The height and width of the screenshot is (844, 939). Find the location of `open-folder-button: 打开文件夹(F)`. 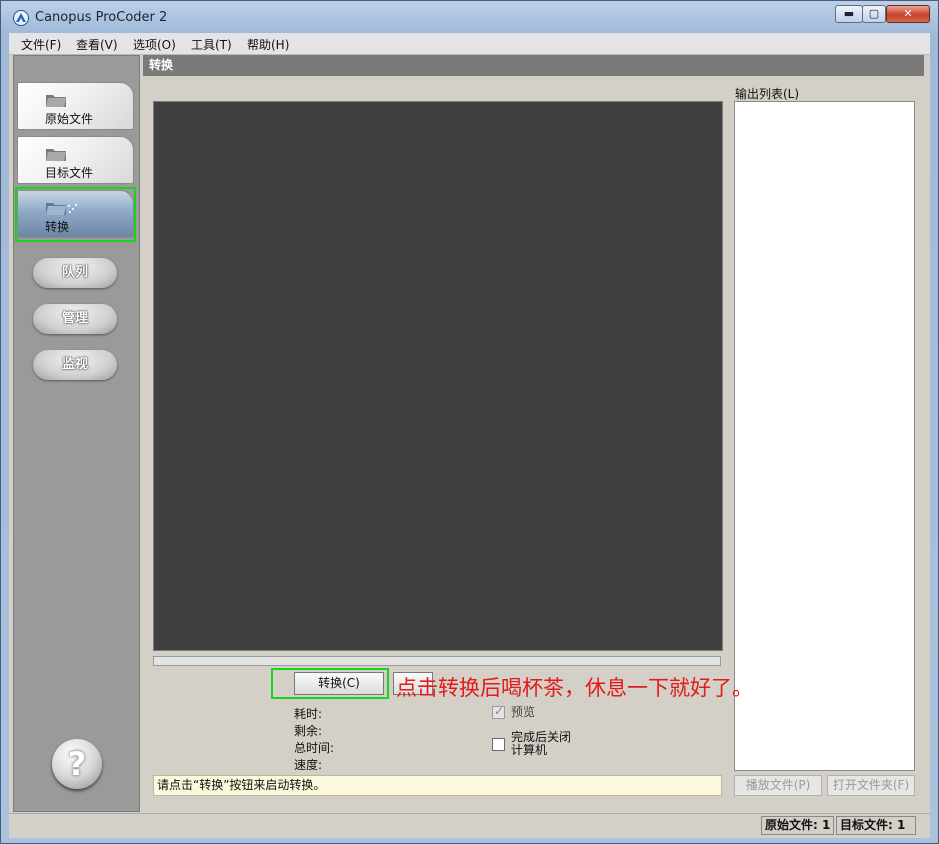

open-folder-button: 打开文件夹(F) is located at coordinates (871, 785).